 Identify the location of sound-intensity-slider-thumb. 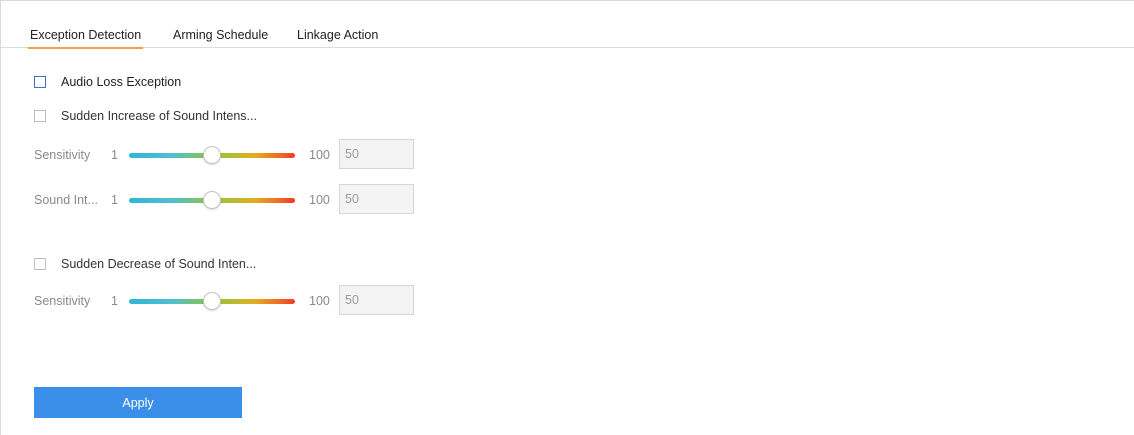
(212, 200).